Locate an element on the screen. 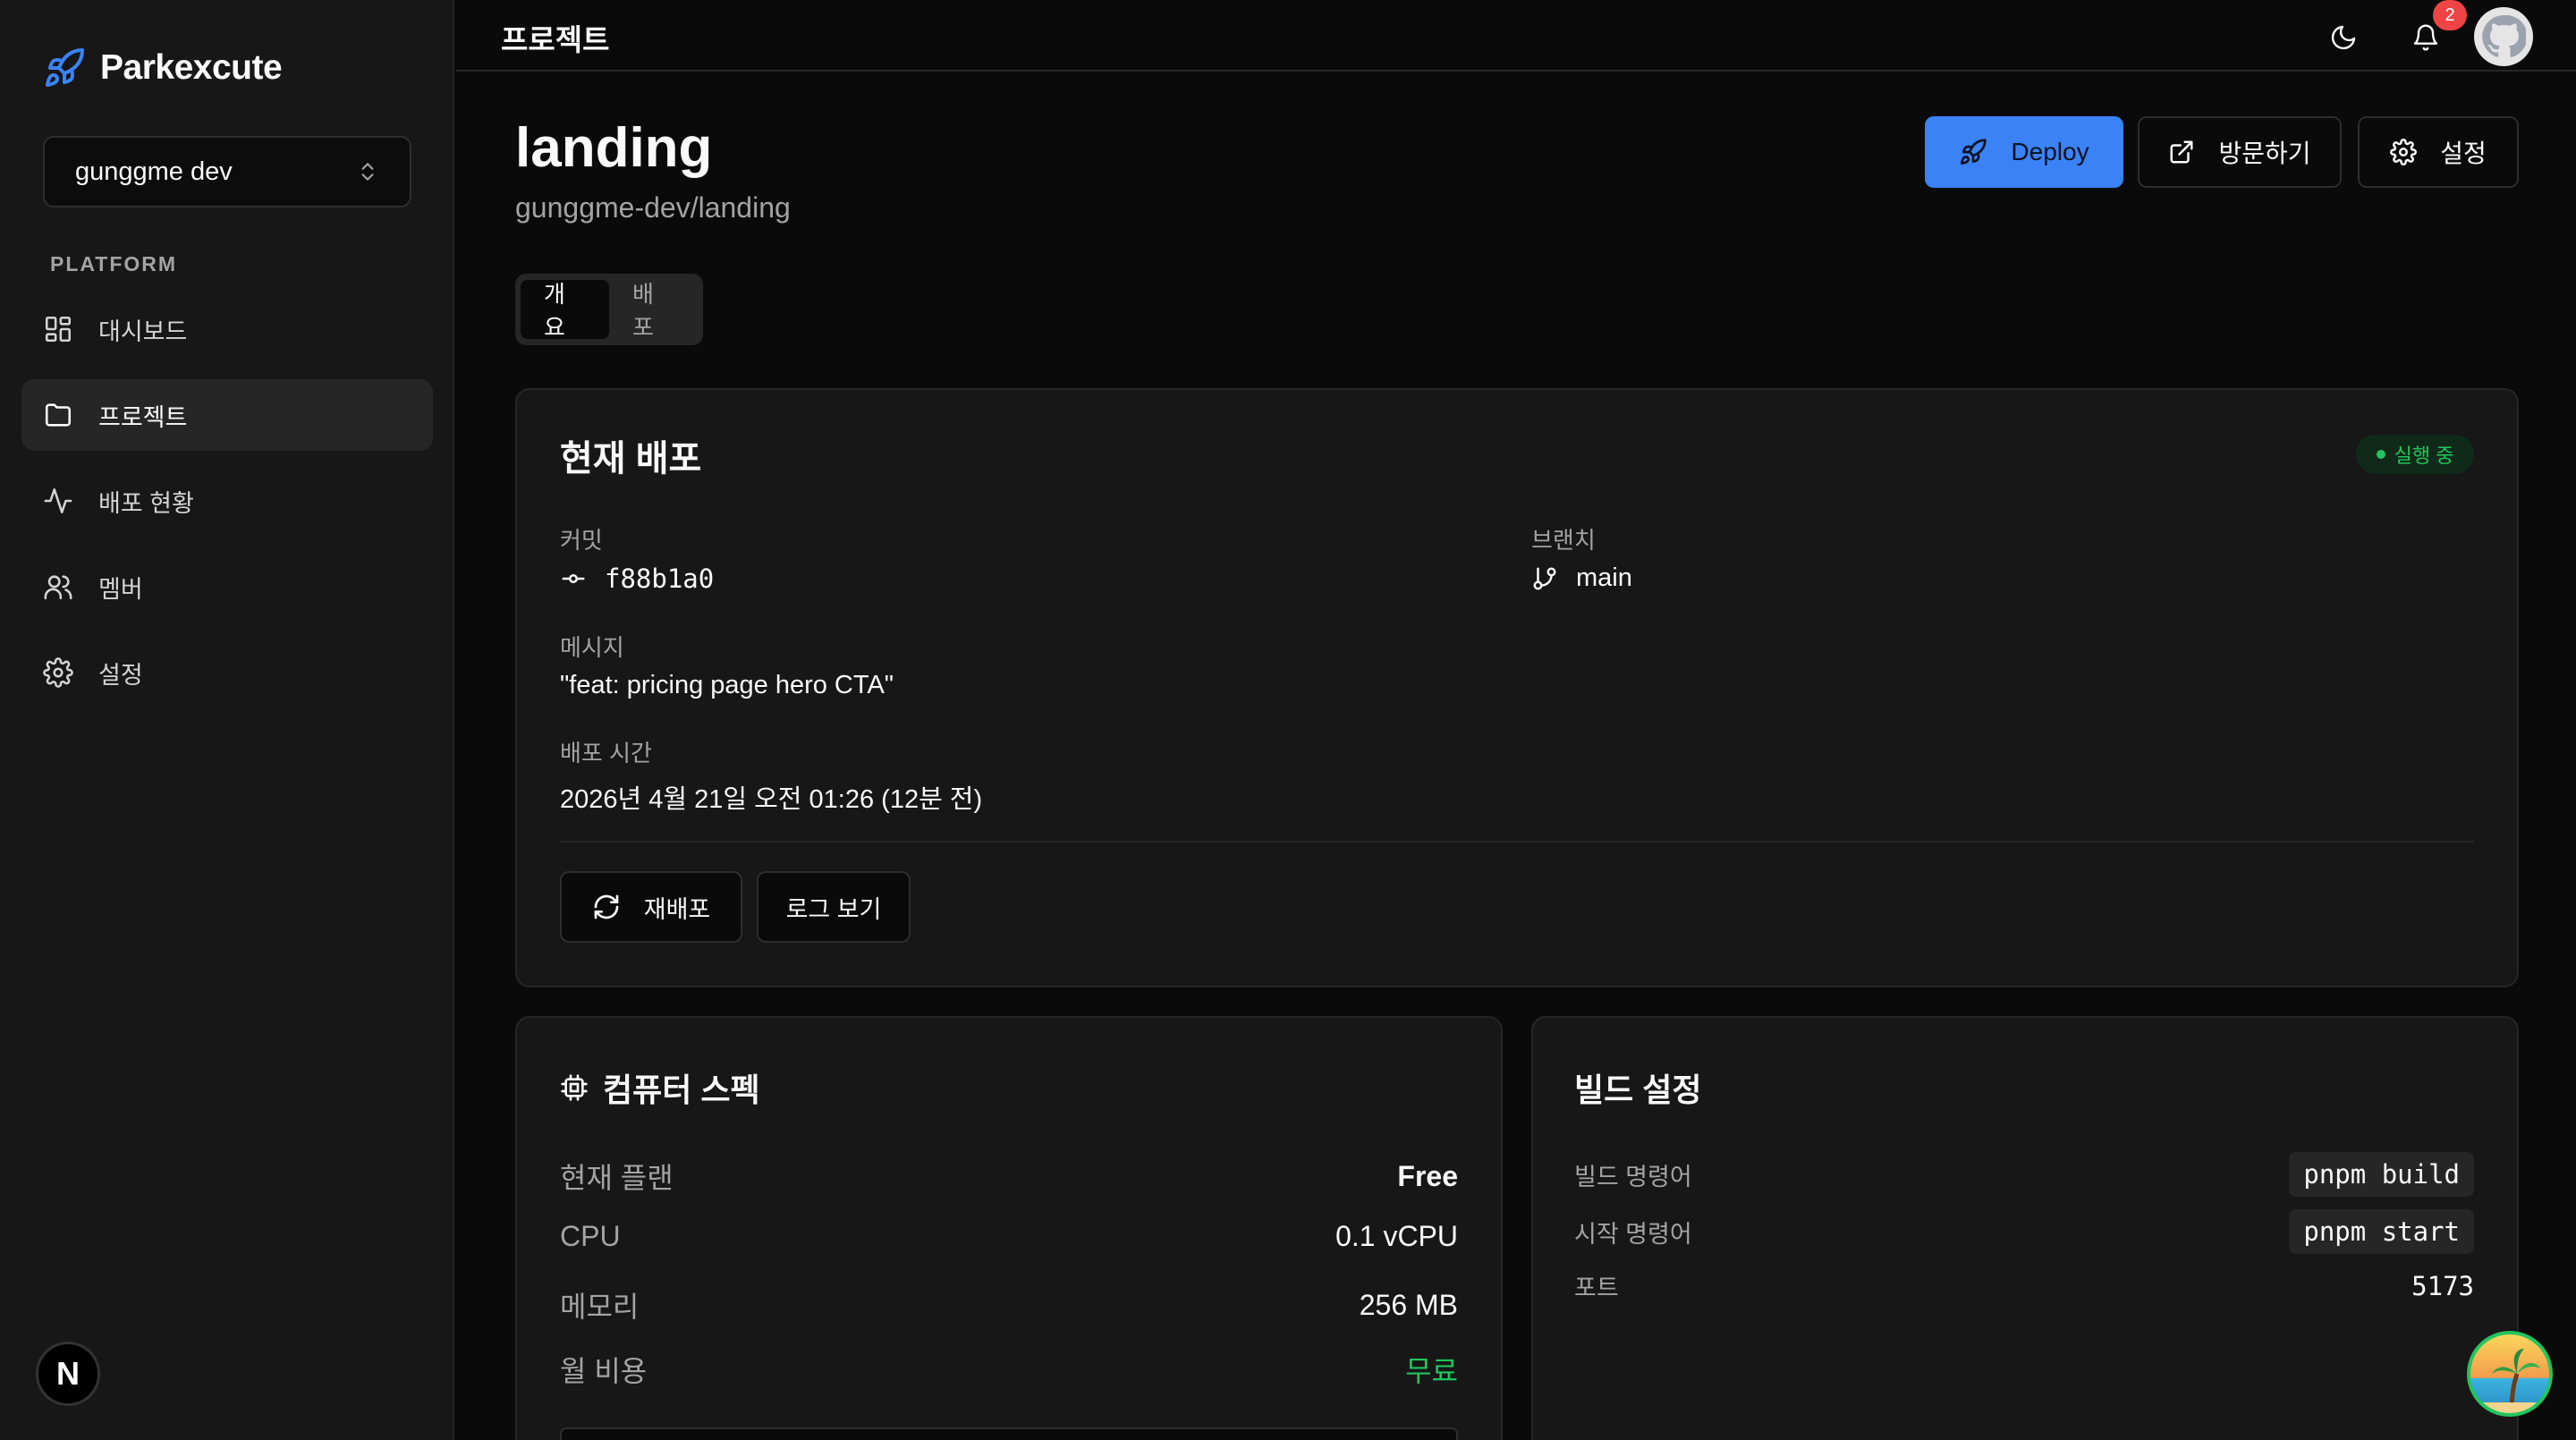  build-command: pnpm build is located at coordinates (2381, 1174).